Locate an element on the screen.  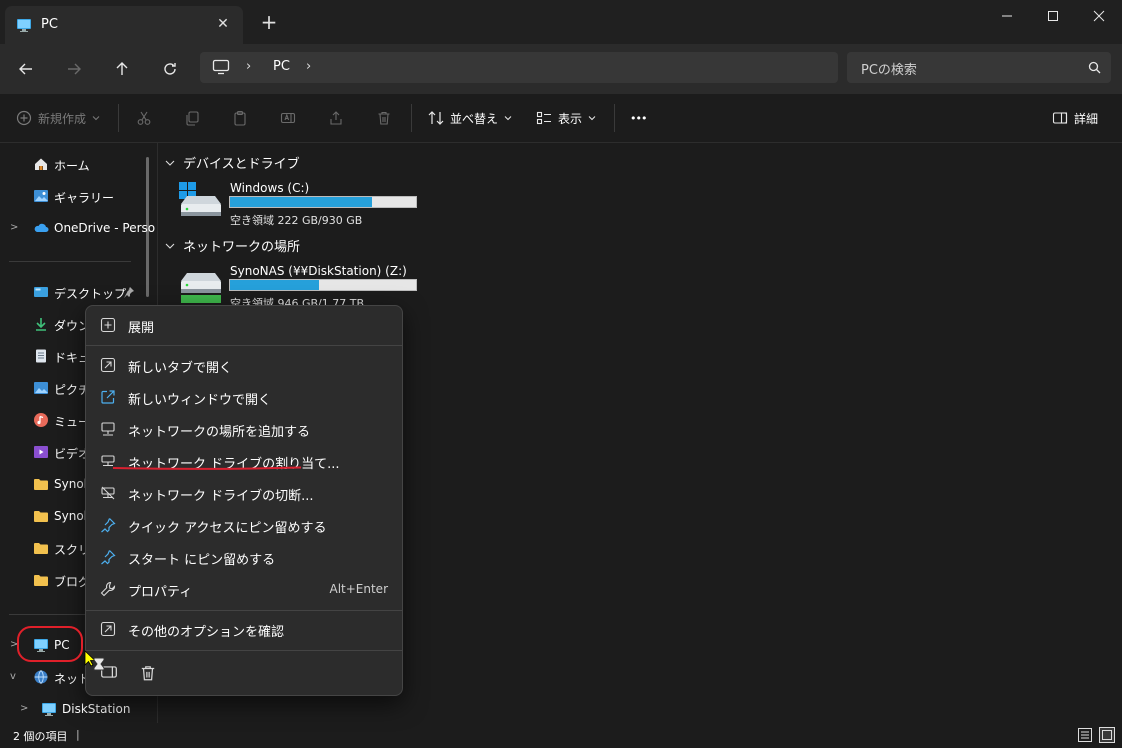
menu-item-pin-start: スタート にピン留めする is located at coordinates (244, 557).